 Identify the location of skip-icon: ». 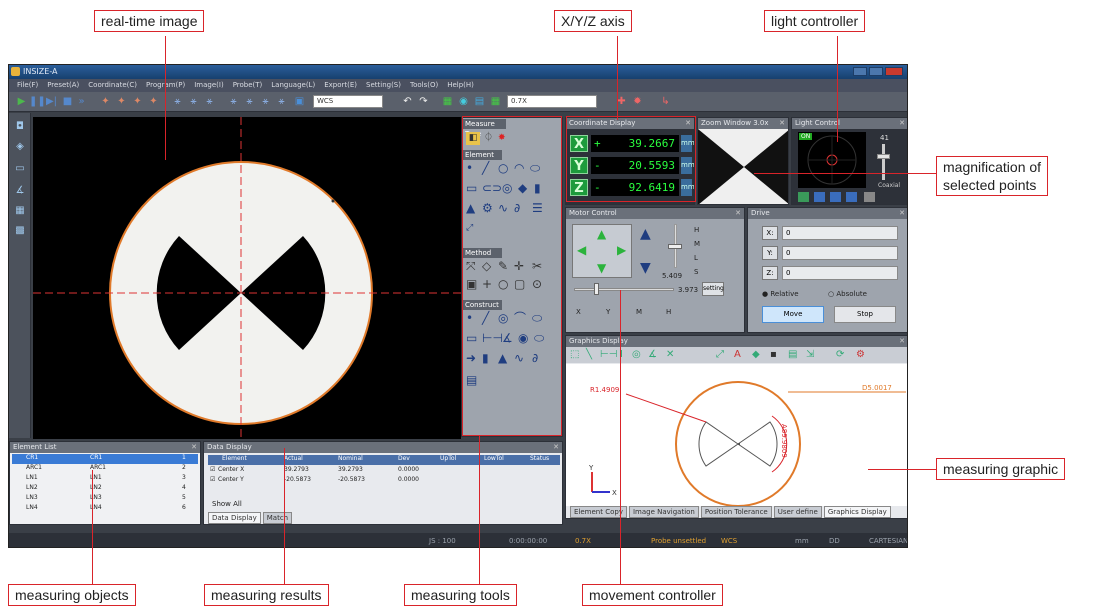
(81, 101).